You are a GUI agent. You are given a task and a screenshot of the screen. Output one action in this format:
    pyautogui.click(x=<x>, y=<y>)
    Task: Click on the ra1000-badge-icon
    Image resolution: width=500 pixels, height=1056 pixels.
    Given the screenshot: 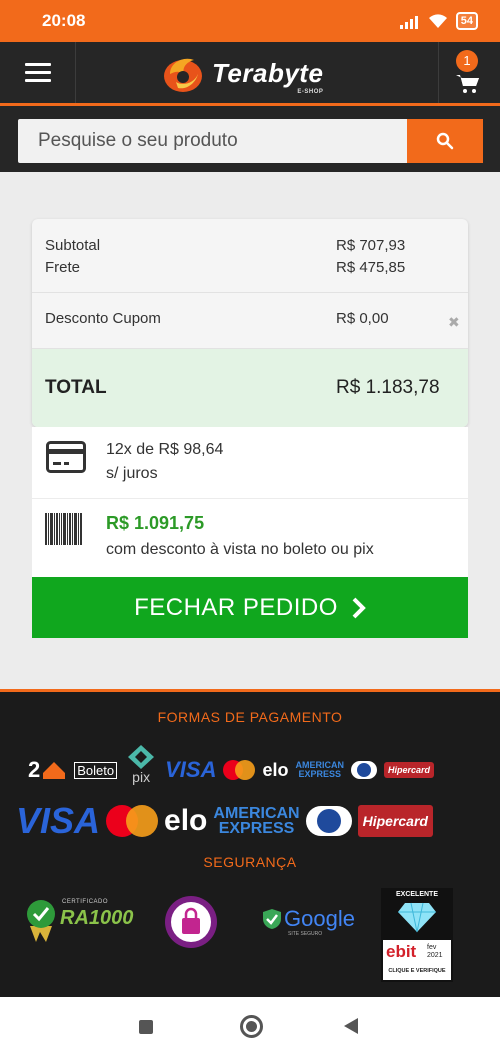 What is the action you would take?
    pyautogui.click(x=41, y=921)
    